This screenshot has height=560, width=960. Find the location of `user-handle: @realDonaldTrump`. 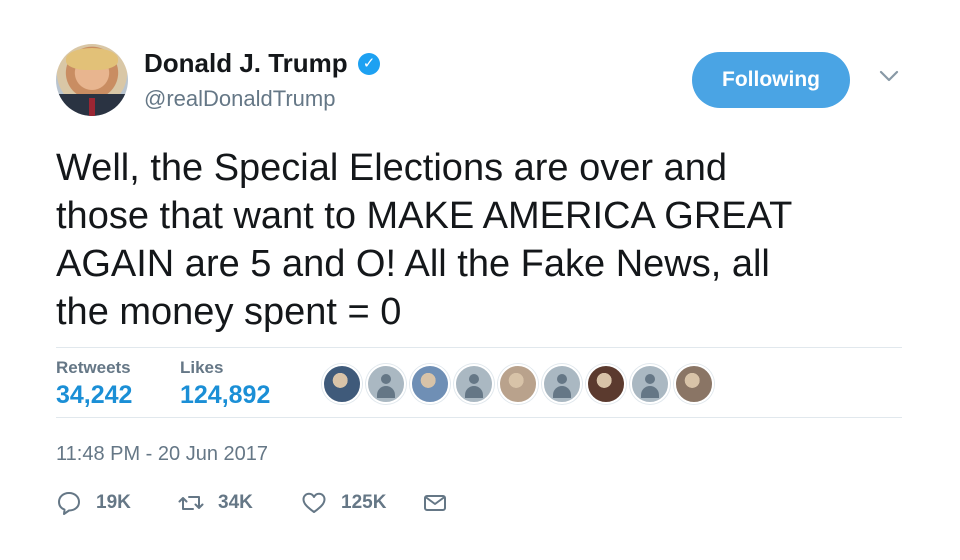

user-handle: @realDonaldTrump is located at coordinates (239, 99).